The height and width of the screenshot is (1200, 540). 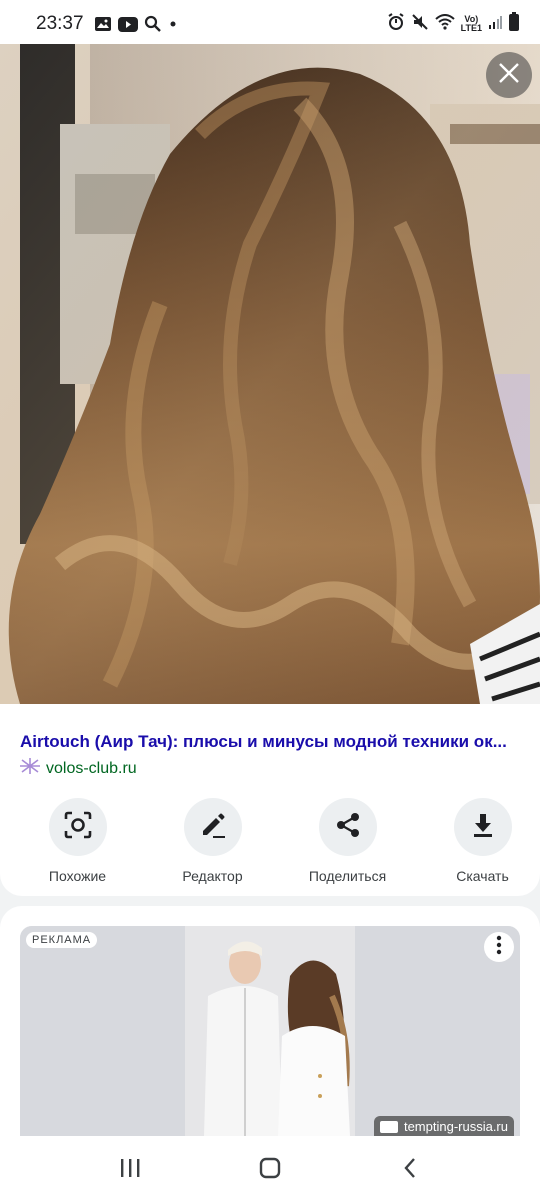 I want to click on status-right: Vo) LTE1, so click(x=453, y=24).